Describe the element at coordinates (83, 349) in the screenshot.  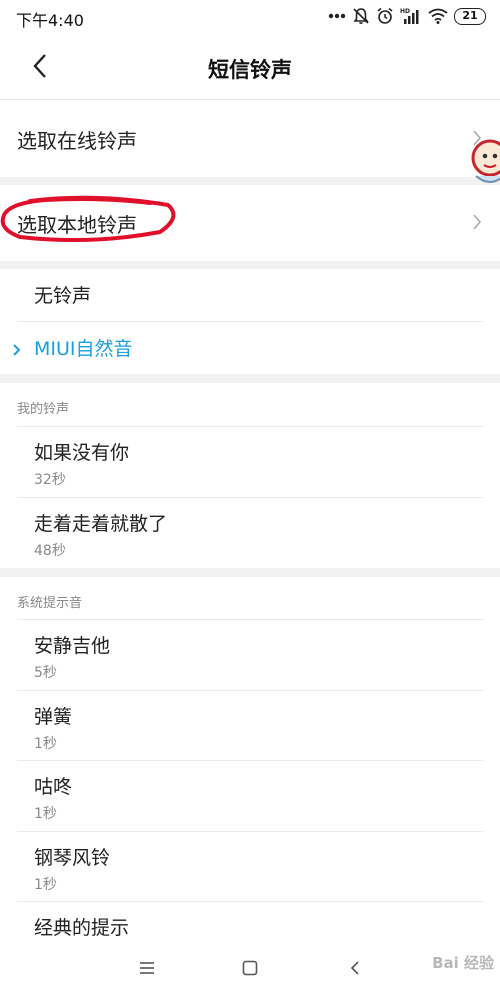
I see `option-label: MIUI自然音` at that location.